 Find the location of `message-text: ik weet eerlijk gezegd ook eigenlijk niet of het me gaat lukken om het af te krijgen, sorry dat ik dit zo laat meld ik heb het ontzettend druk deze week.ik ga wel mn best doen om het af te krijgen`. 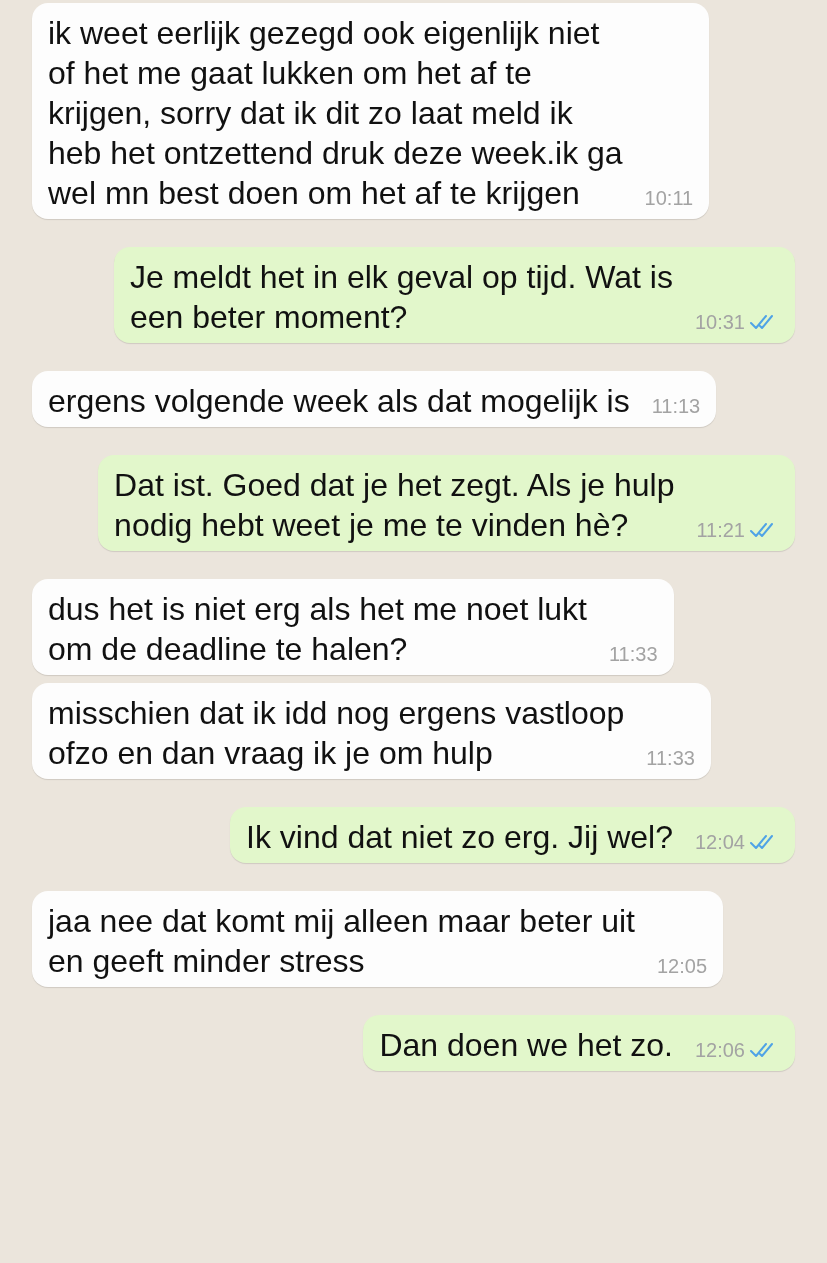

message-text: ik weet eerlijk gezegd ook eigenlijk niet of het me gaat lukken om het af te krijgen, sorry dat ik dit zo laat meld ik heb het ontzettend druk deze week.ik ga wel mn best doen om het af te krijgen is located at coordinates (335, 113).